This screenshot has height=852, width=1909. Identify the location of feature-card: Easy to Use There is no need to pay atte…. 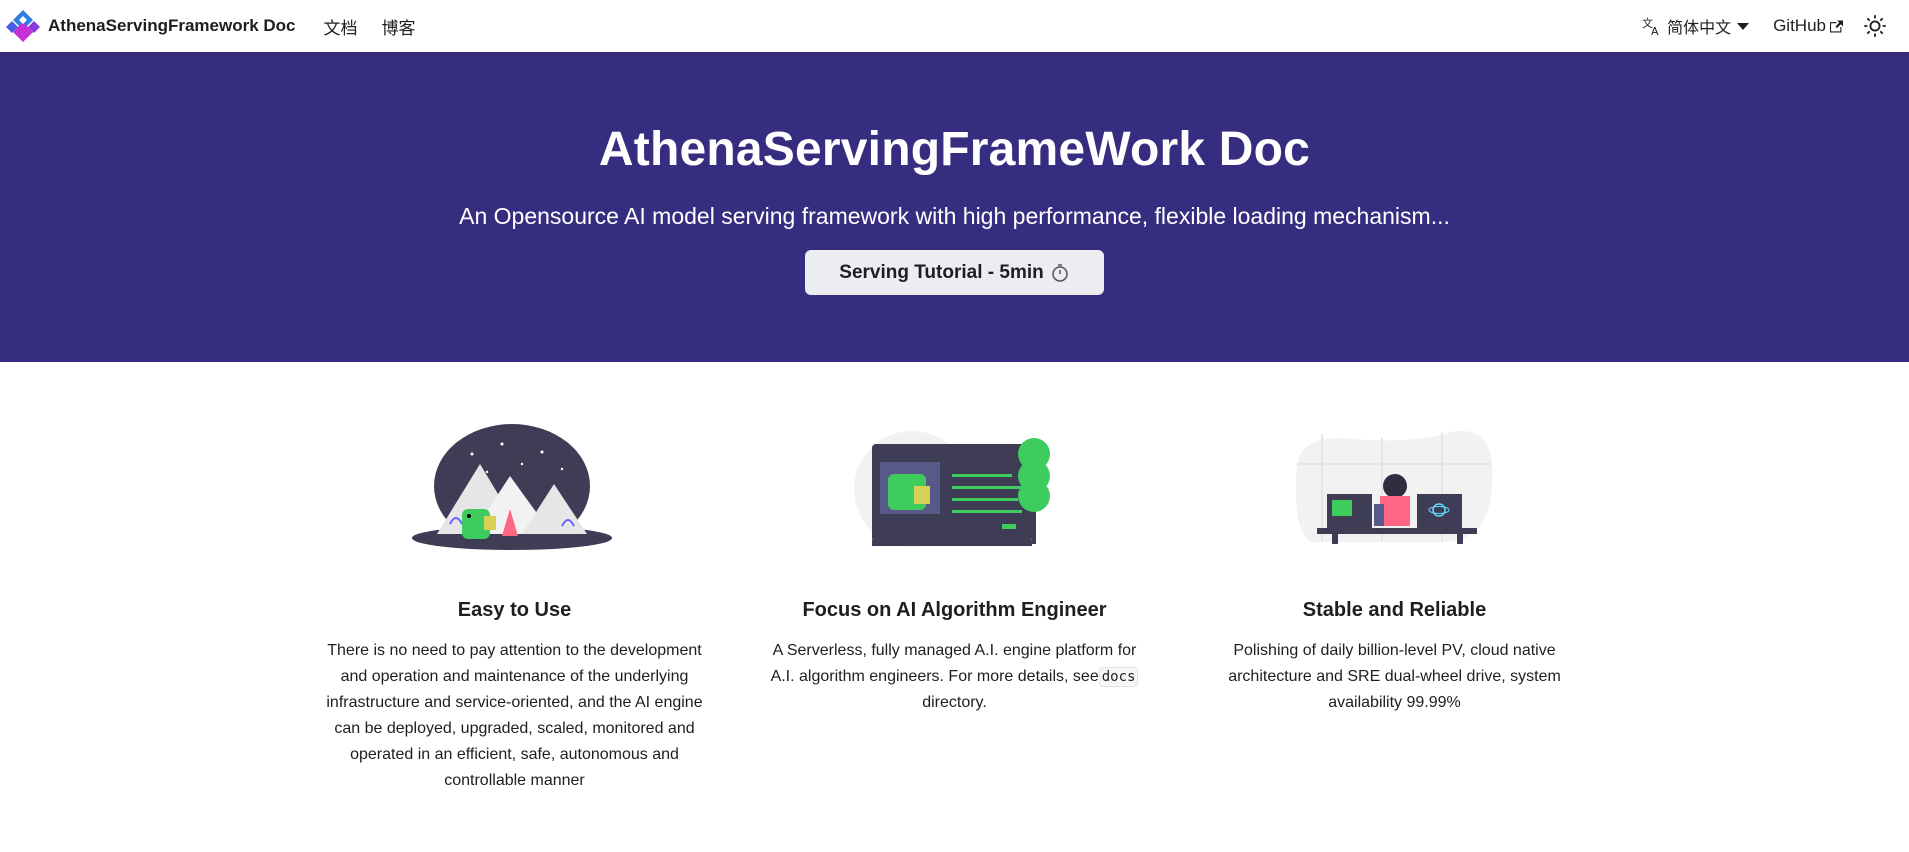
(515, 609).